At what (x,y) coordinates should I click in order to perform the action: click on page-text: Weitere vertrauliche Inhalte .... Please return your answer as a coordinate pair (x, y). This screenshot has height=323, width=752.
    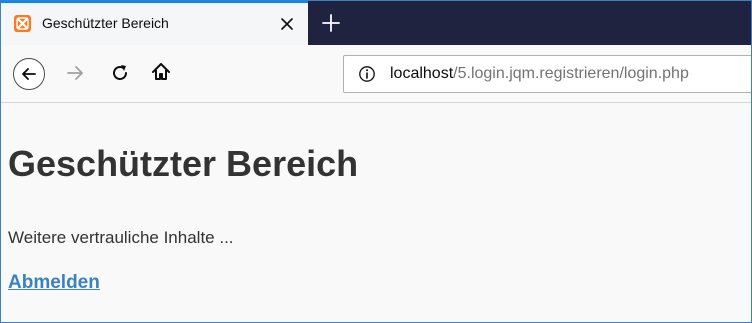
    Looking at the image, I should click on (121, 237).